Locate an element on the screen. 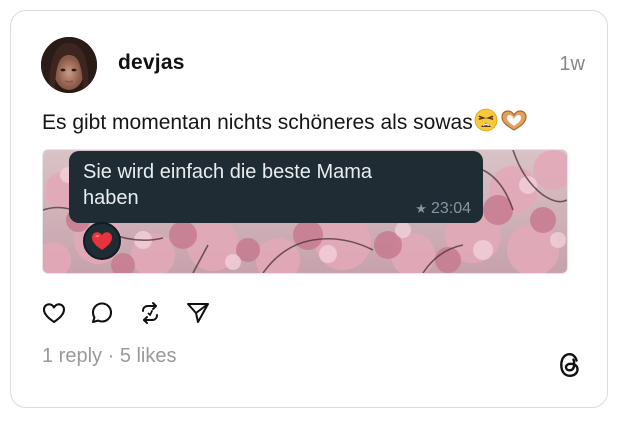  like-button is located at coordinates (54, 313).